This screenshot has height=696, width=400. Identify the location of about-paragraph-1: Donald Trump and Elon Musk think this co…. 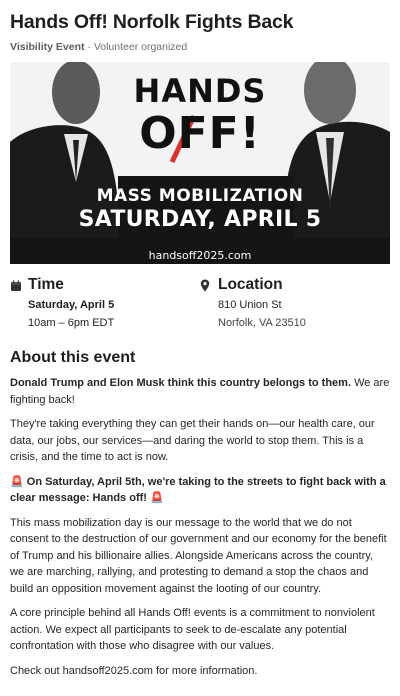
(200, 391).